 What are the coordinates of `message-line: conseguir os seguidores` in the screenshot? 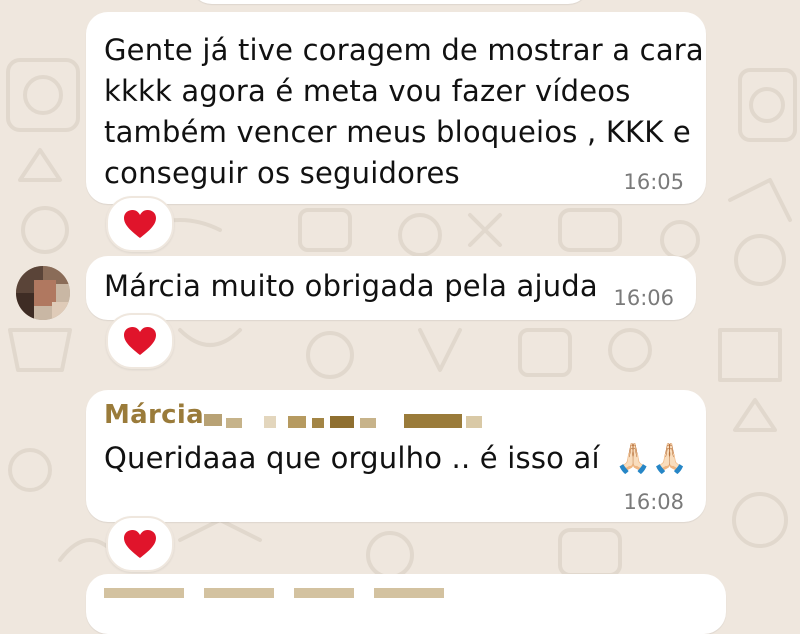 It's located at (282, 173).